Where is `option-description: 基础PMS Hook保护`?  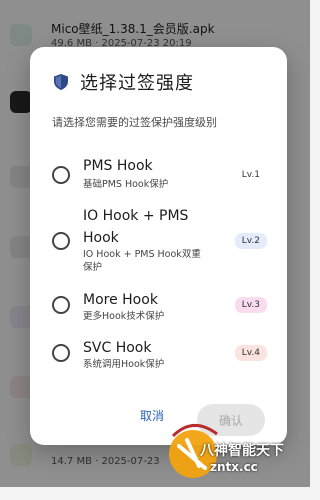 option-description: 基础PMS Hook保护 is located at coordinates (126, 184).